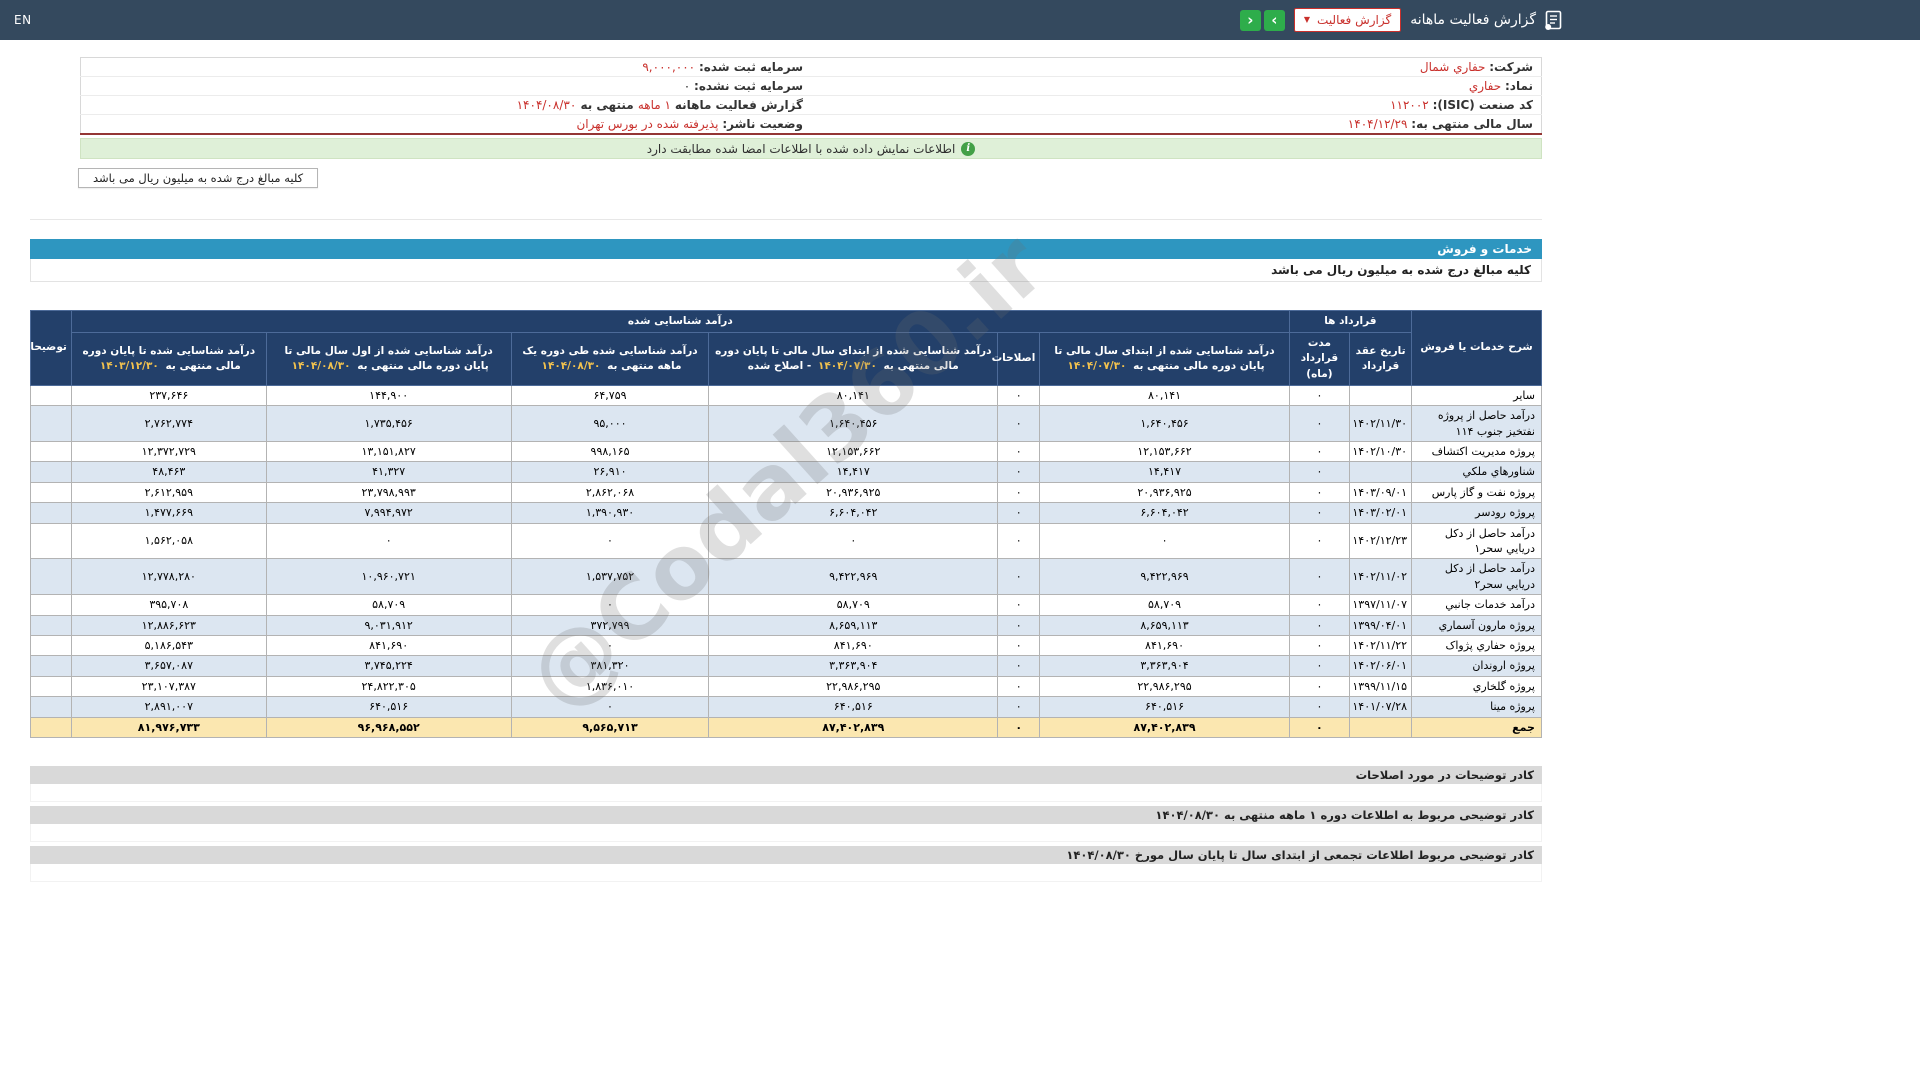  What do you see at coordinates (610, 492) in the screenshot?
I see `cell-revenue-month: ۲,۸۶۲,۰۶۸` at bounding box center [610, 492].